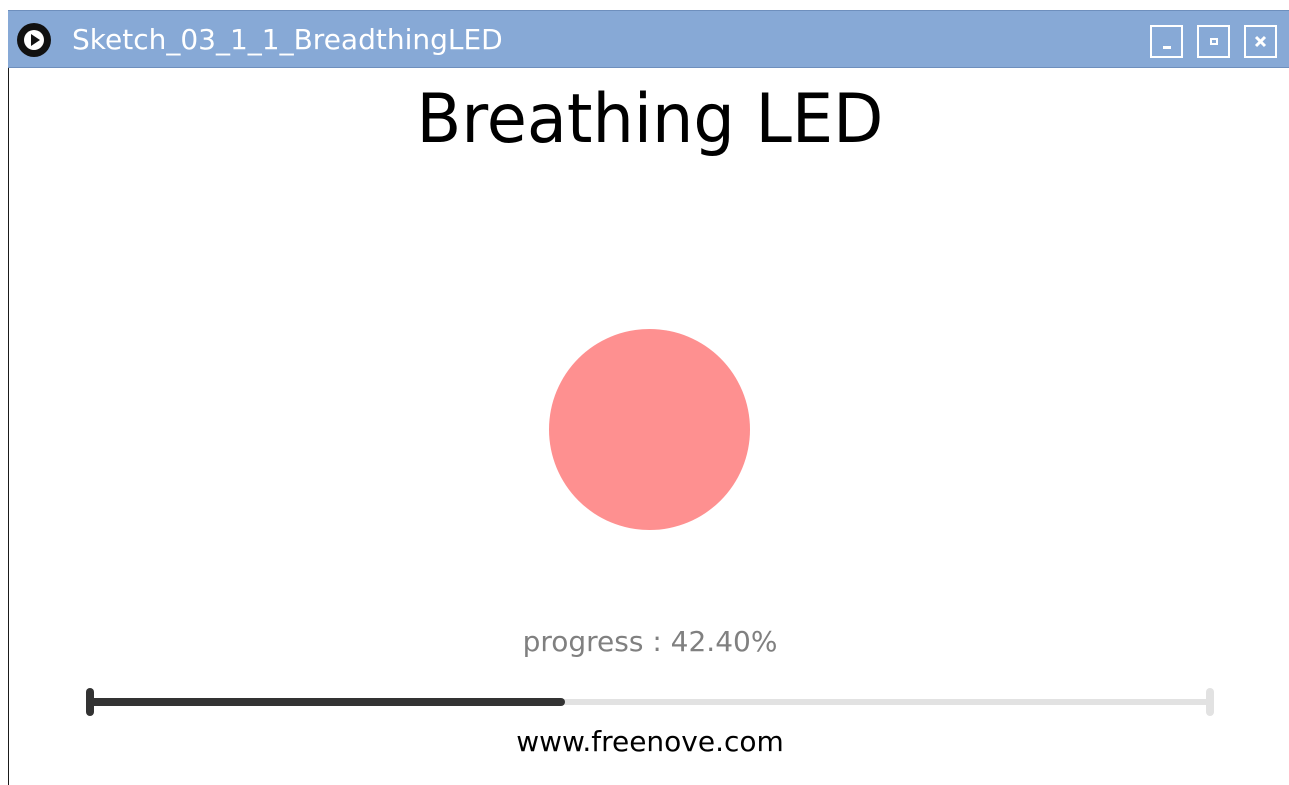 The width and height of the screenshot is (1289, 785). What do you see at coordinates (8, 426) in the screenshot?
I see `window-border` at bounding box center [8, 426].